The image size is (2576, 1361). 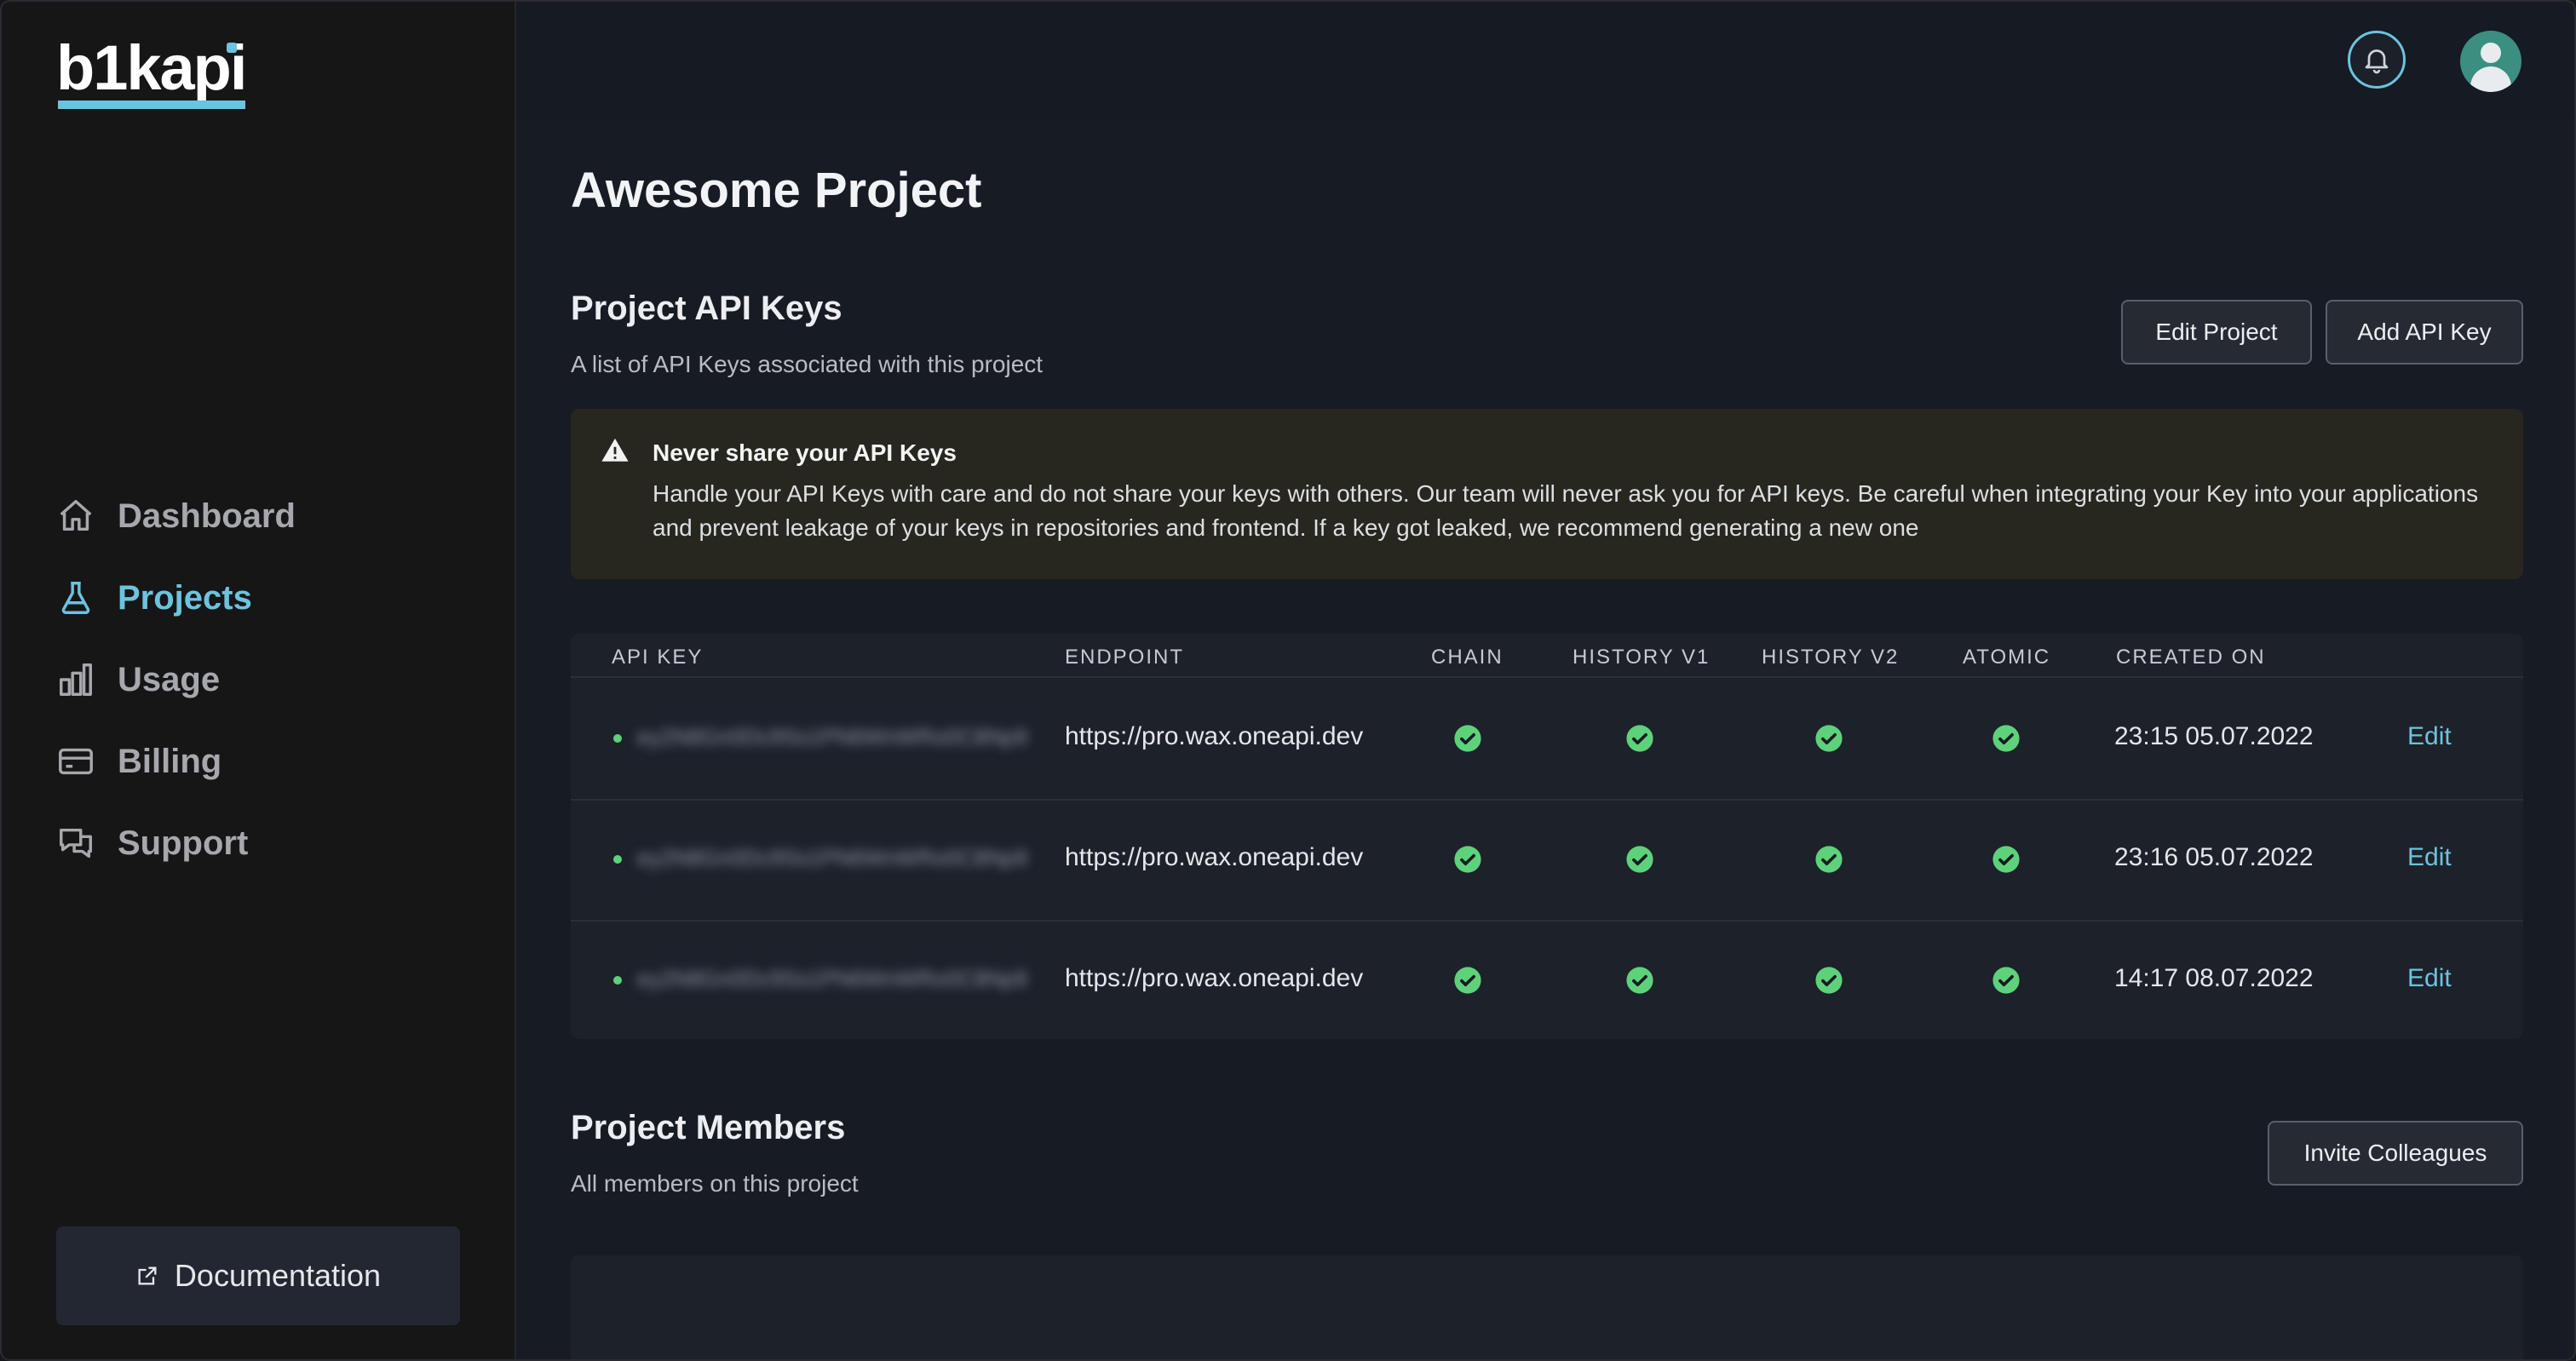 What do you see at coordinates (151, 104) in the screenshot?
I see `logo-underline` at bounding box center [151, 104].